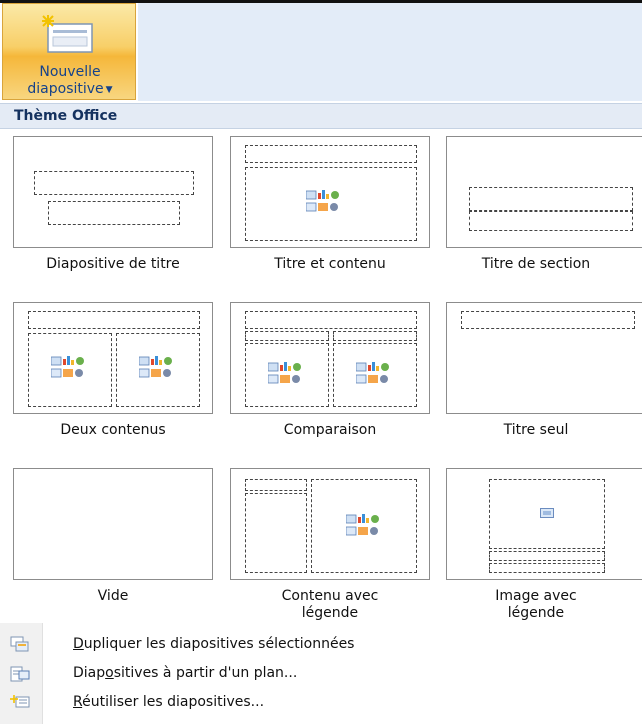 The image size is (642, 724). Describe the element at coordinates (330, 264) in the screenshot. I see `layout-label: Titre et contenu` at that location.